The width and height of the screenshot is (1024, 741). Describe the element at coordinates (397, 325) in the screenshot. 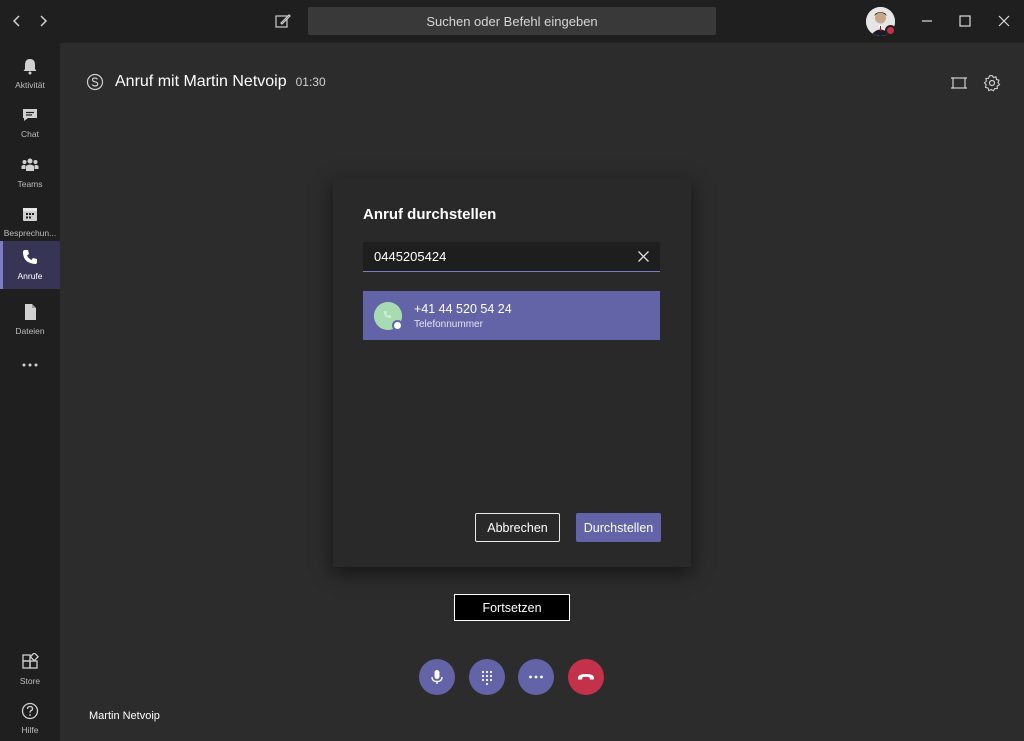

I see `presence-dot` at that location.